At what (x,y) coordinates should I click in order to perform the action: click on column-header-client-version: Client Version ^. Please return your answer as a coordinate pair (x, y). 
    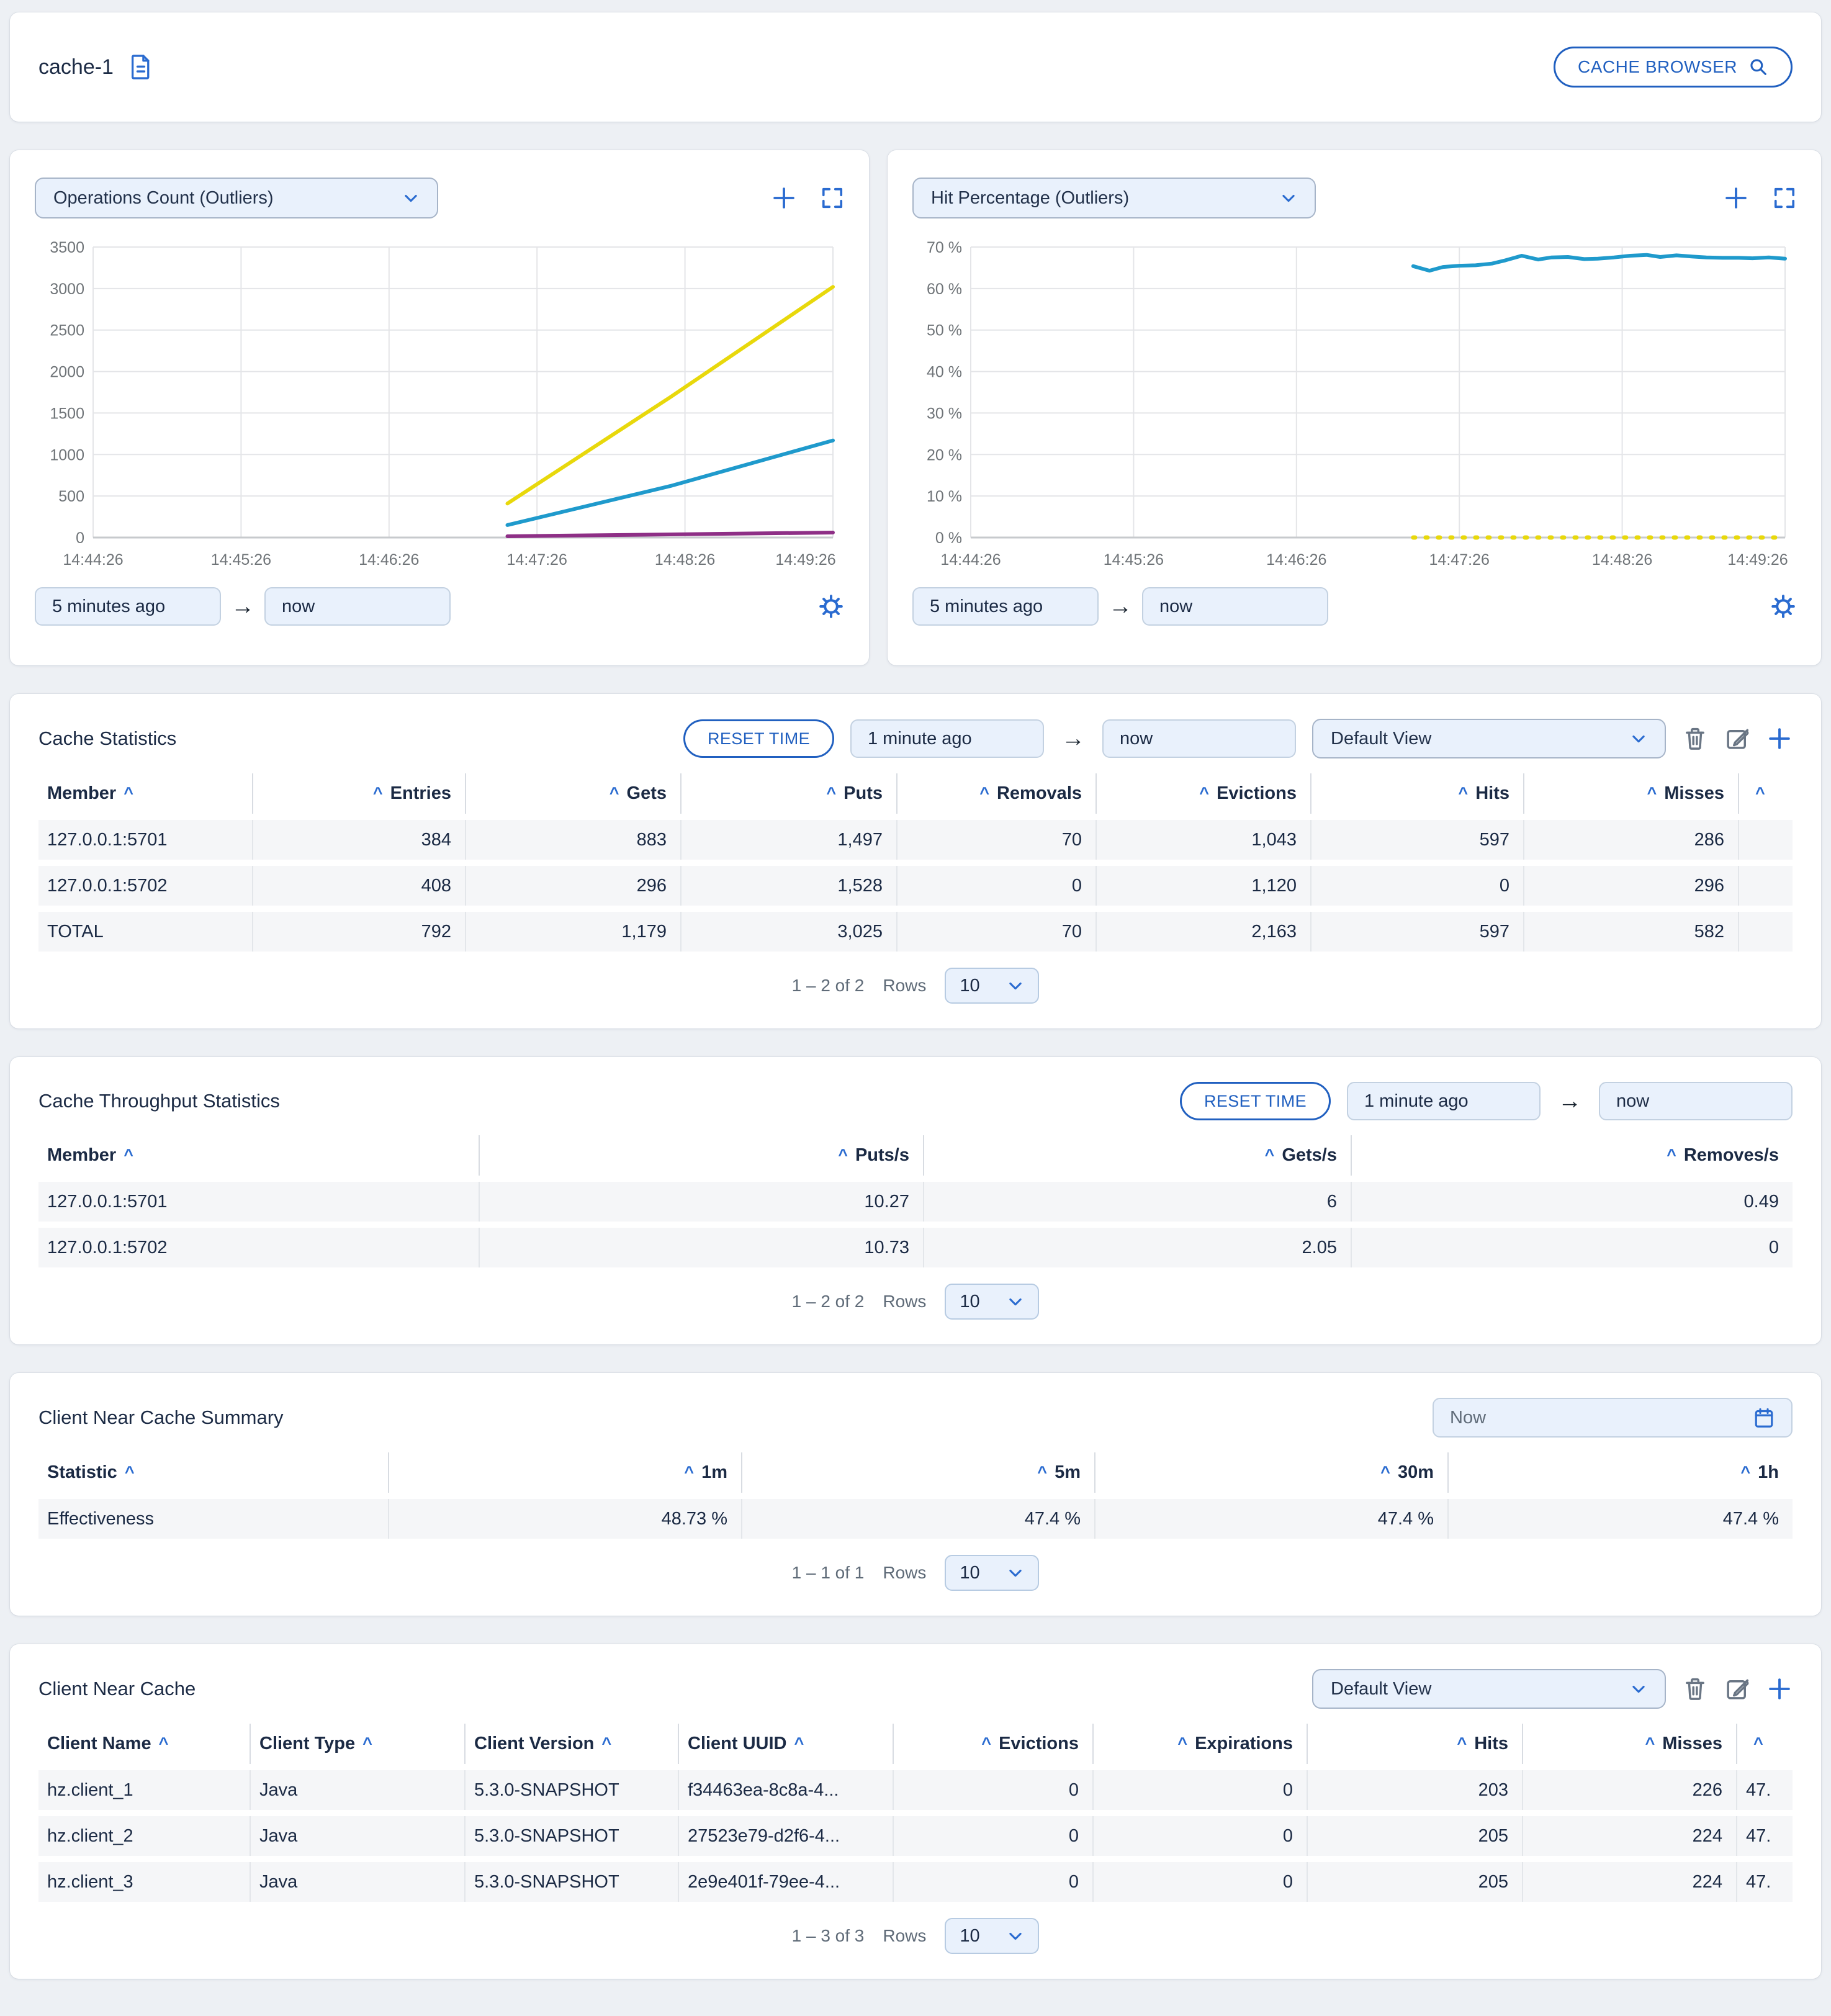
    Looking at the image, I should click on (572, 1744).